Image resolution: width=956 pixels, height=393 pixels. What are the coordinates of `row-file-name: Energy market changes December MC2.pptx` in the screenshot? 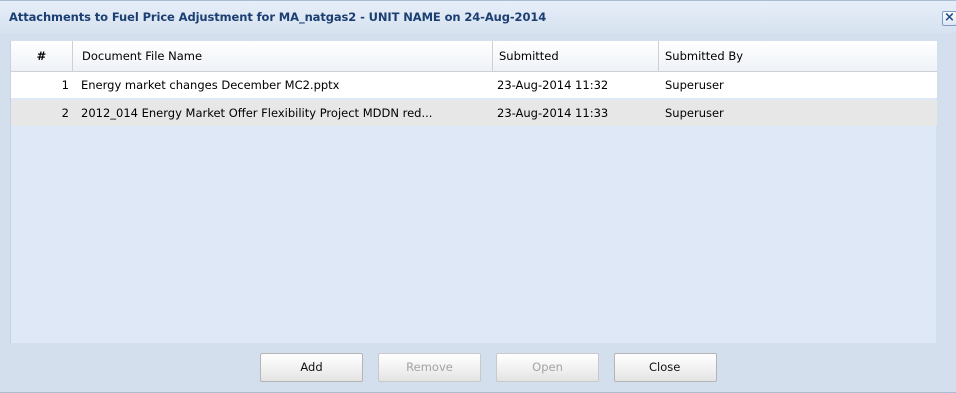 It's located at (210, 85).